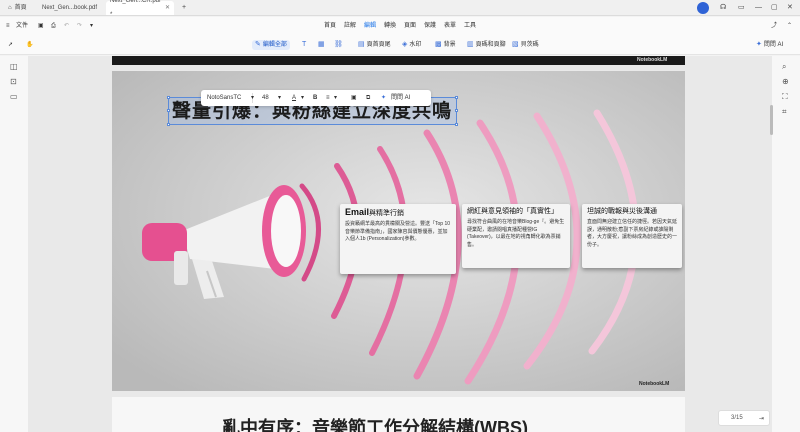  I want to click on header-footer-button: ▤ 頁首頁尾, so click(374, 45).